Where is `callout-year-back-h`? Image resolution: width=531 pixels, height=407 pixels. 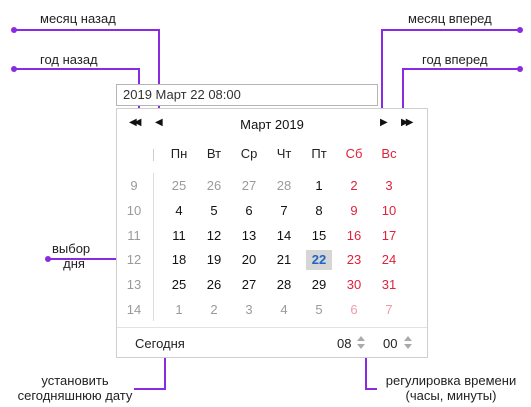
callout-year-back-h is located at coordinates (77, 69).